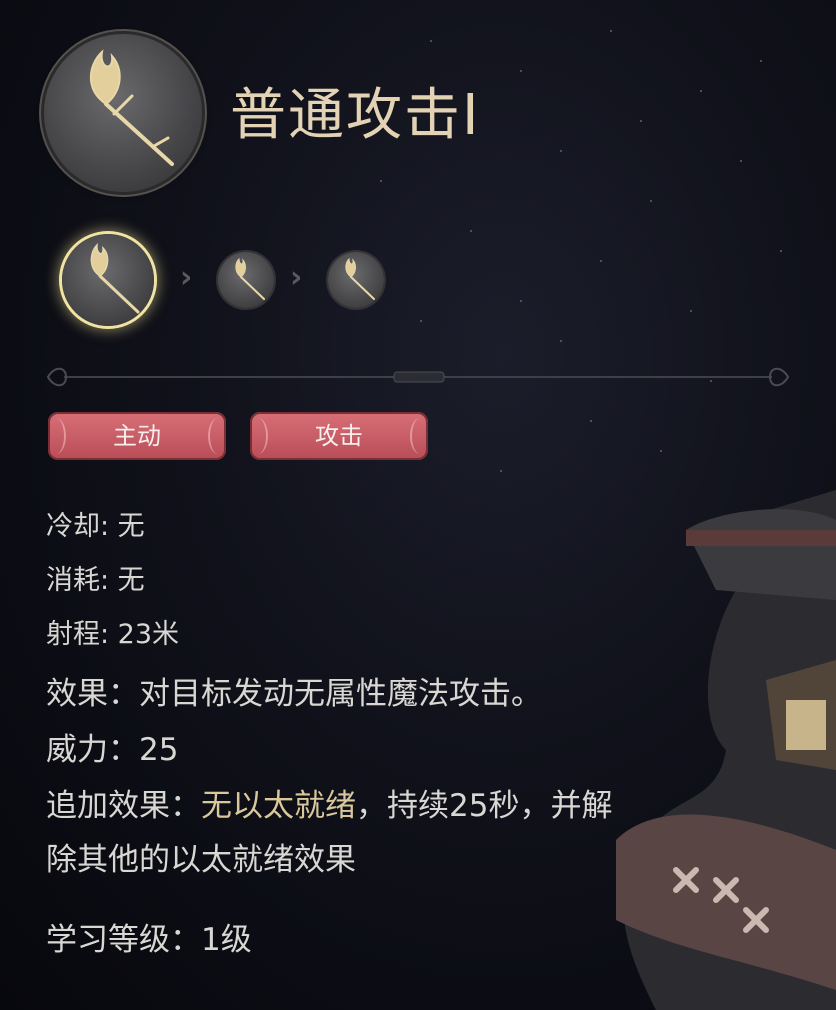 This screenshot has width=836, height=1010. What do you see at coordinates (113, 634) in the screenshot?
I see `range-text: 射程: 23米` at bounding box center [113, 634].